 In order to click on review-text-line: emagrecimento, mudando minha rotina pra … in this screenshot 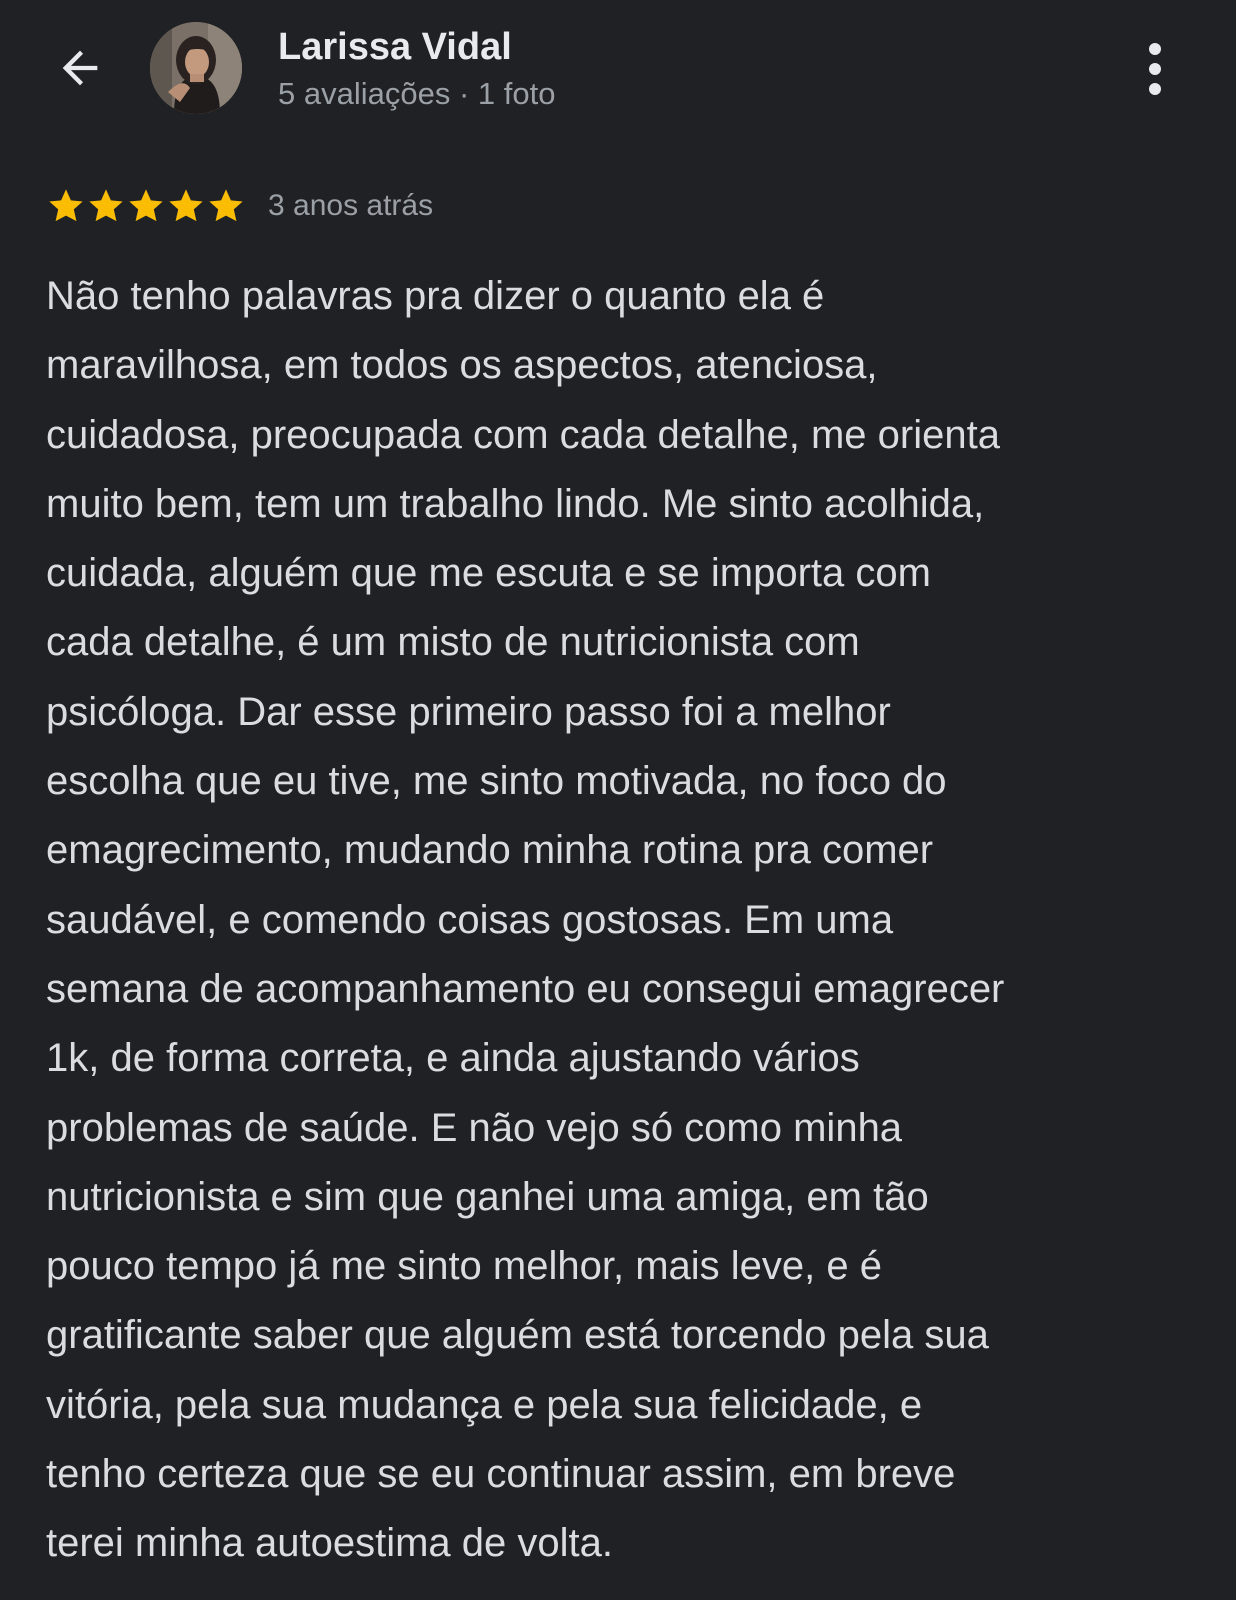, I will do `click(490, 850)`.